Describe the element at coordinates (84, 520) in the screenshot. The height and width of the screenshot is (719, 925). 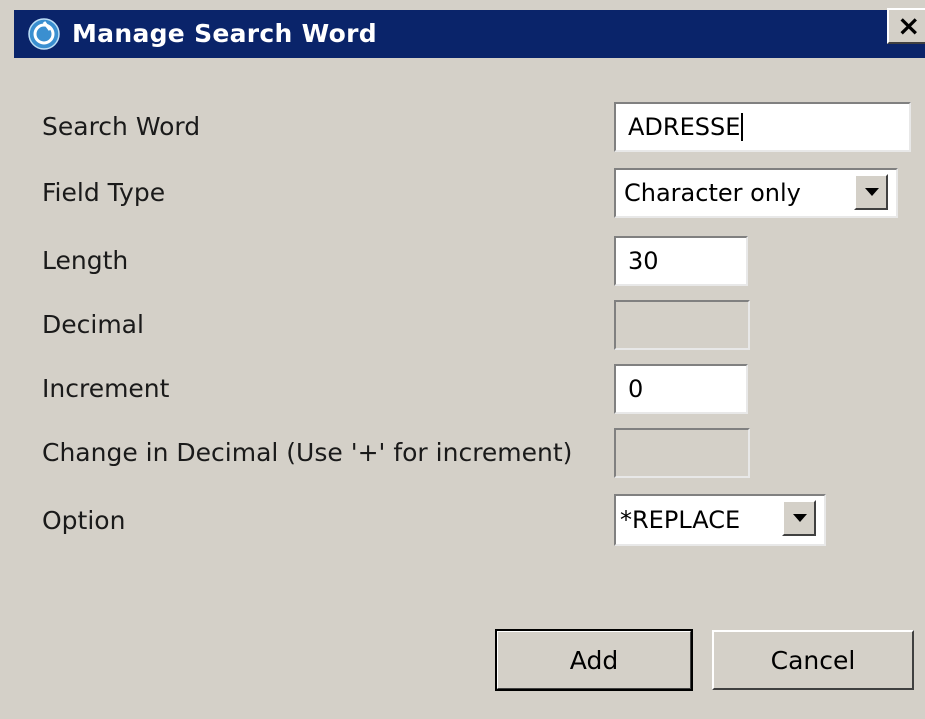
I see `option-label: Option` at that location.